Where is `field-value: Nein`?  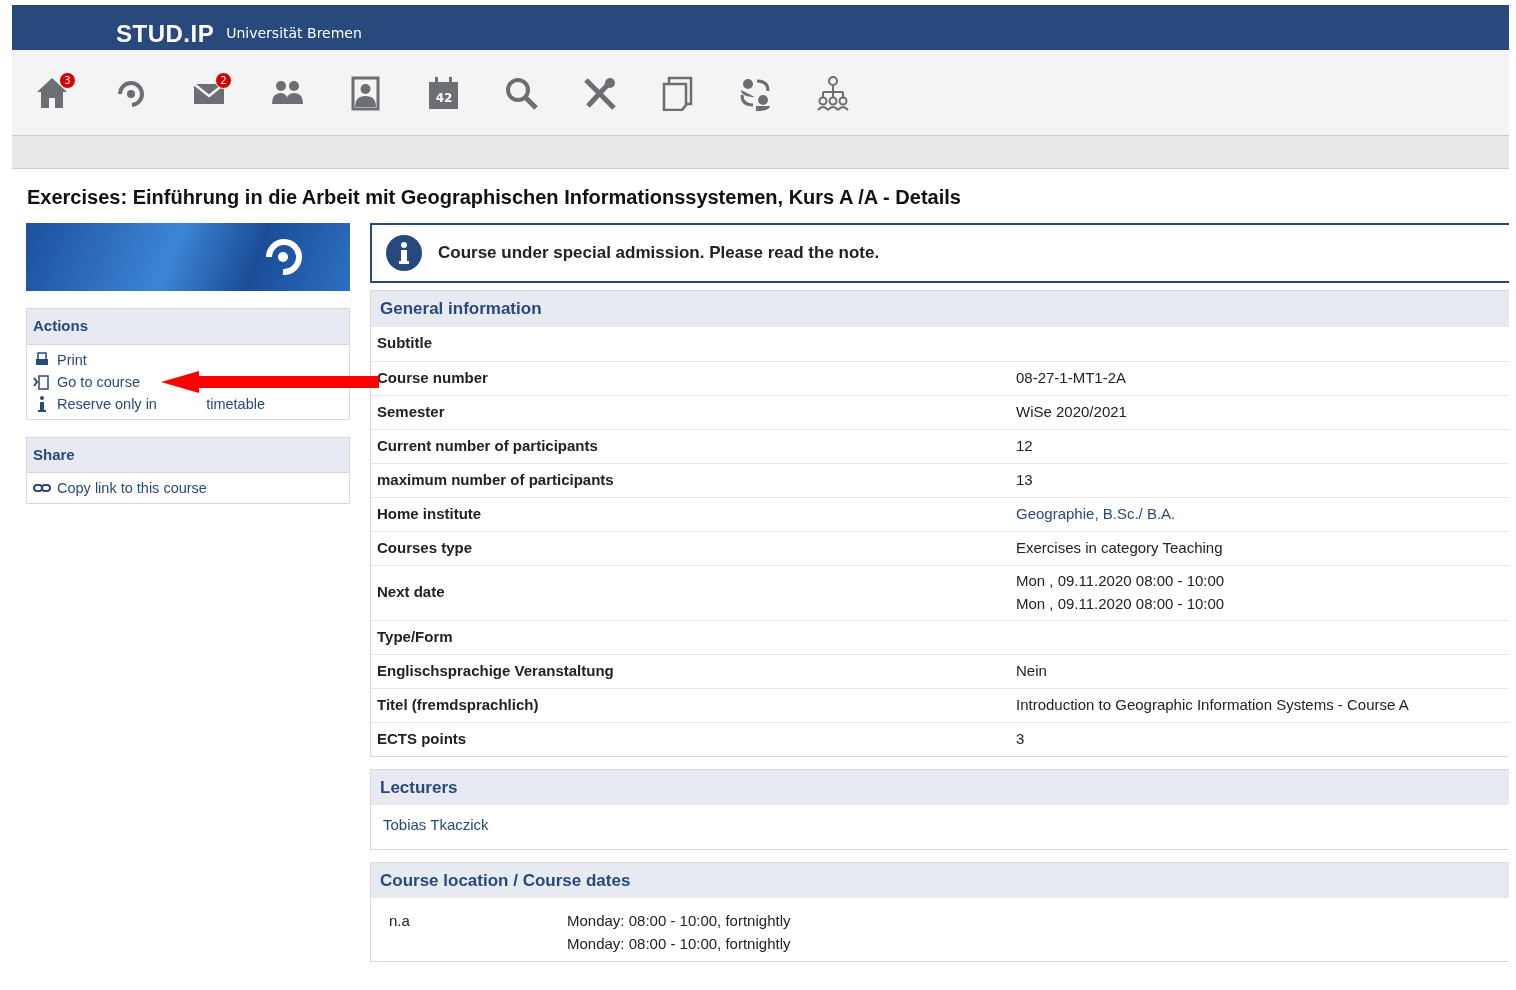
field-value: Nein is located at coordinates (1032, 670).